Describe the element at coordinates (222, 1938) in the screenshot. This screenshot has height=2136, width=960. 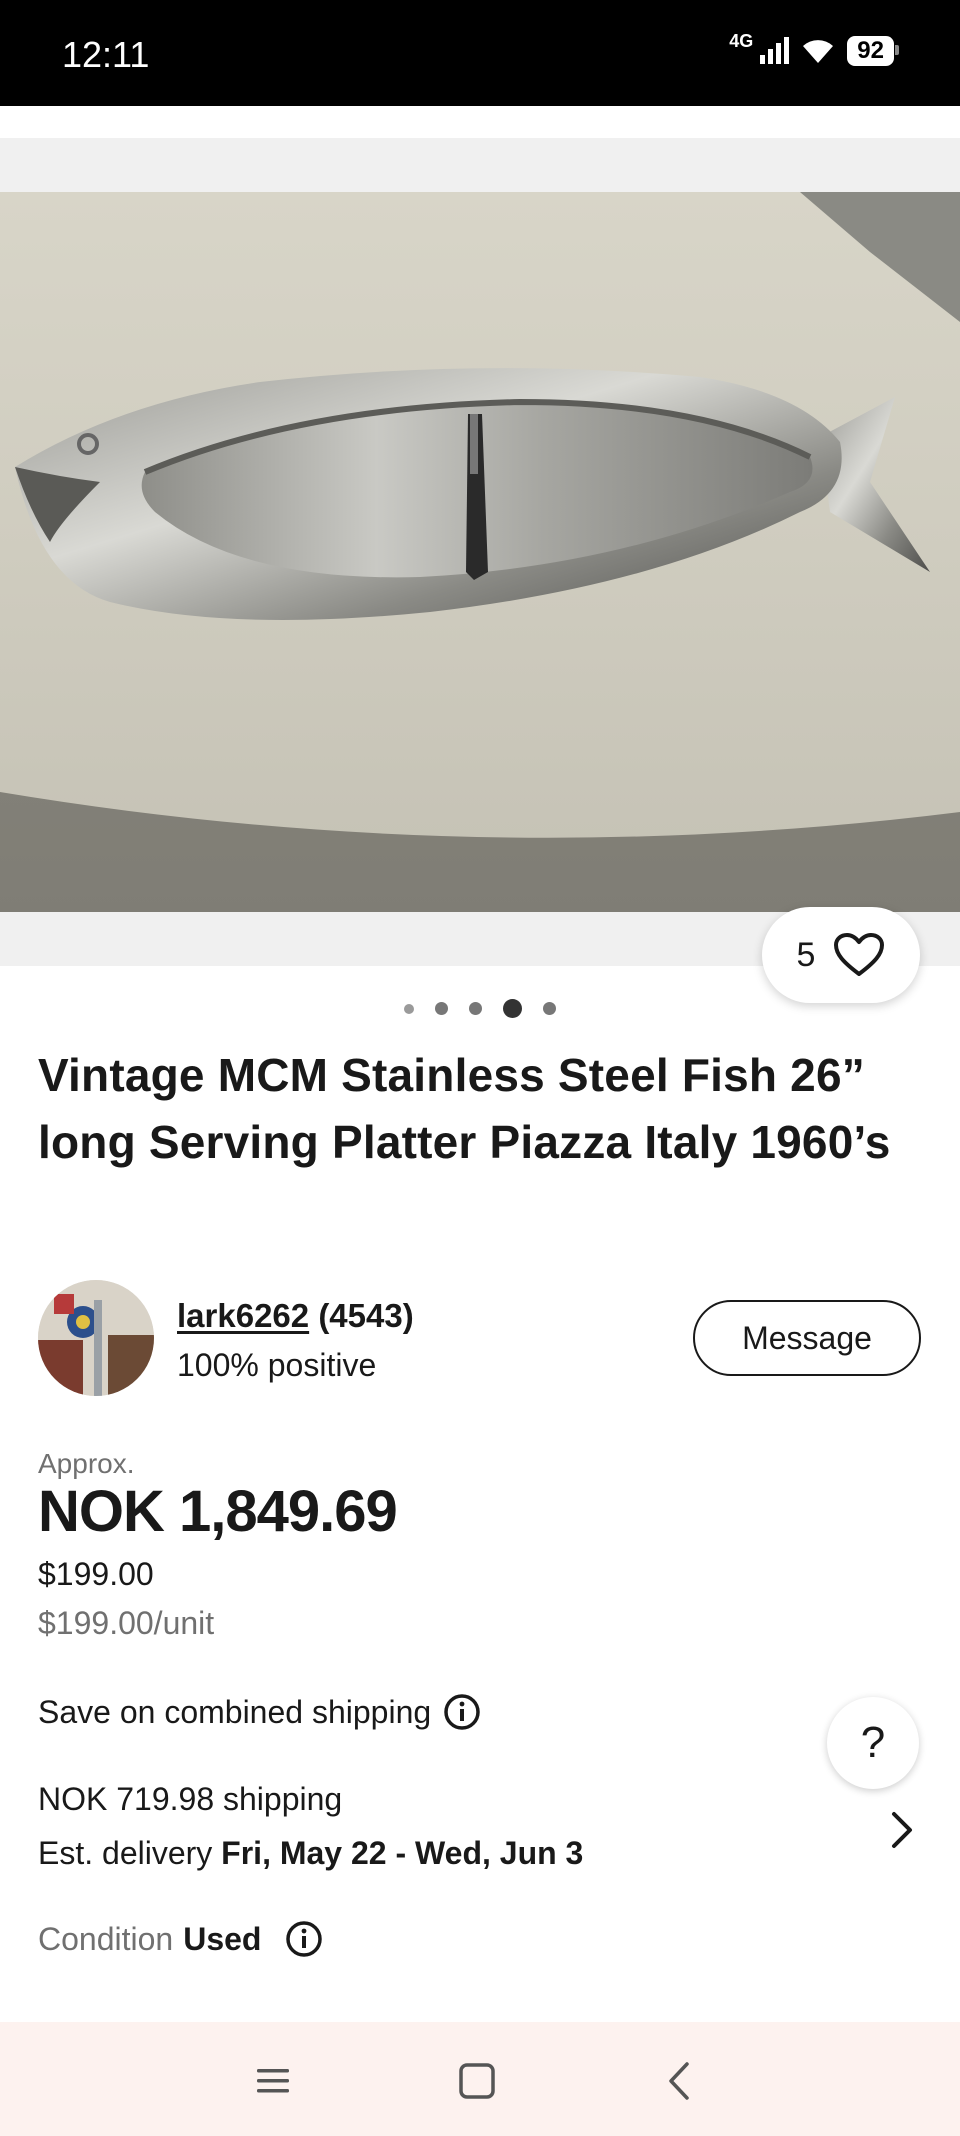
I see `condition-value: Used` at that location.